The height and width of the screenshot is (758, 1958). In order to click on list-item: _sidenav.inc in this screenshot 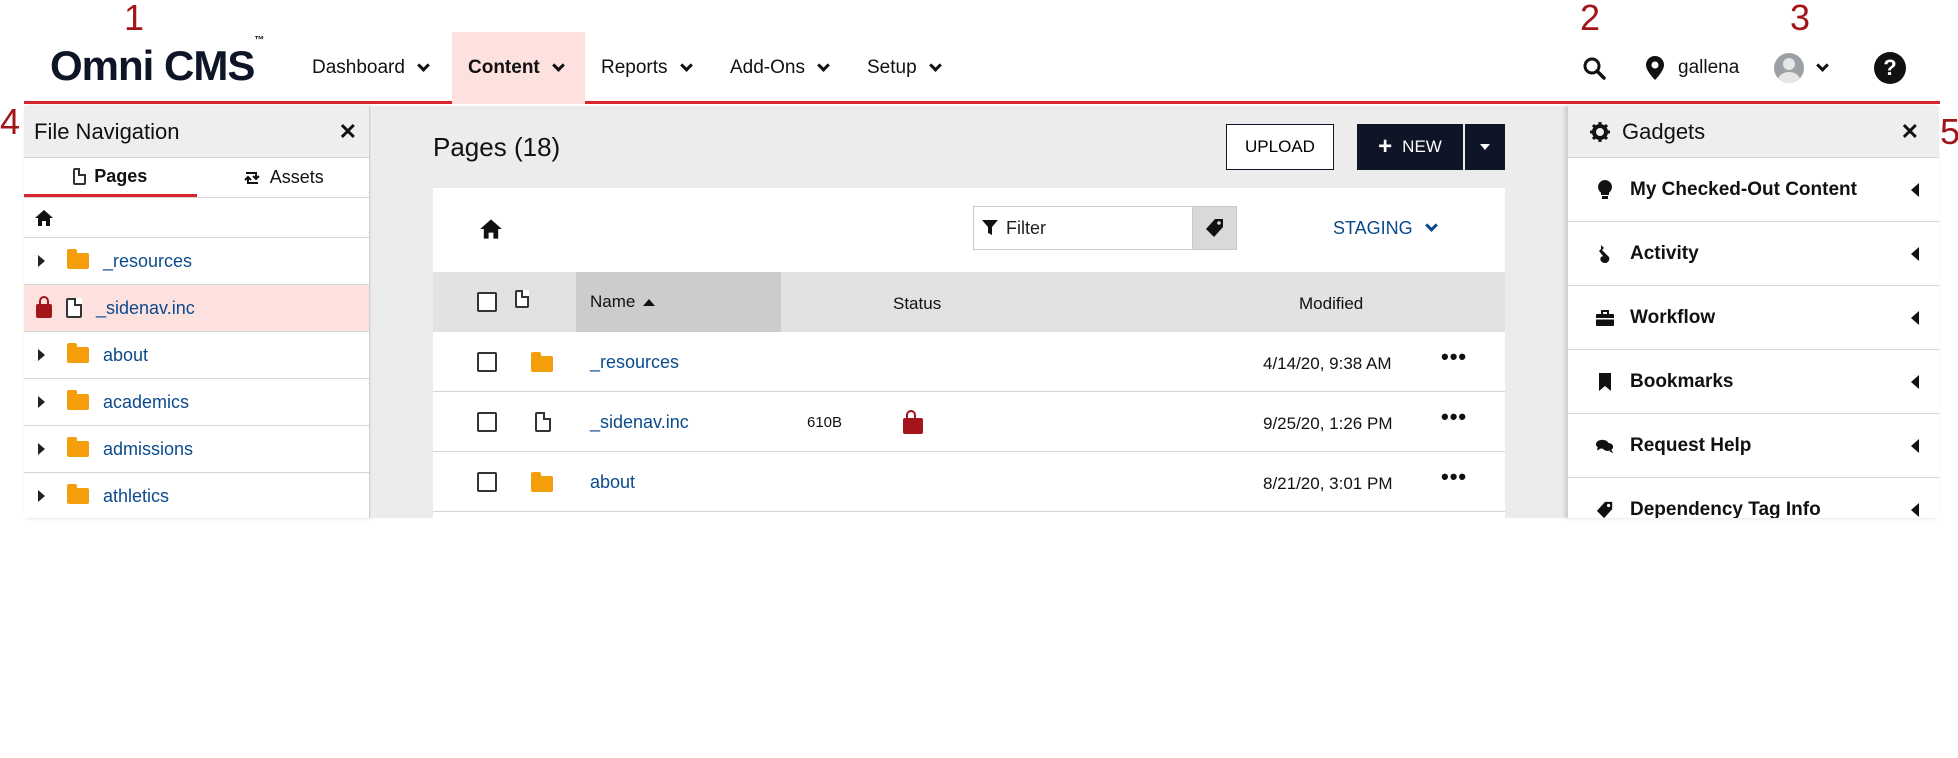, I will do `click(196, 308)`.